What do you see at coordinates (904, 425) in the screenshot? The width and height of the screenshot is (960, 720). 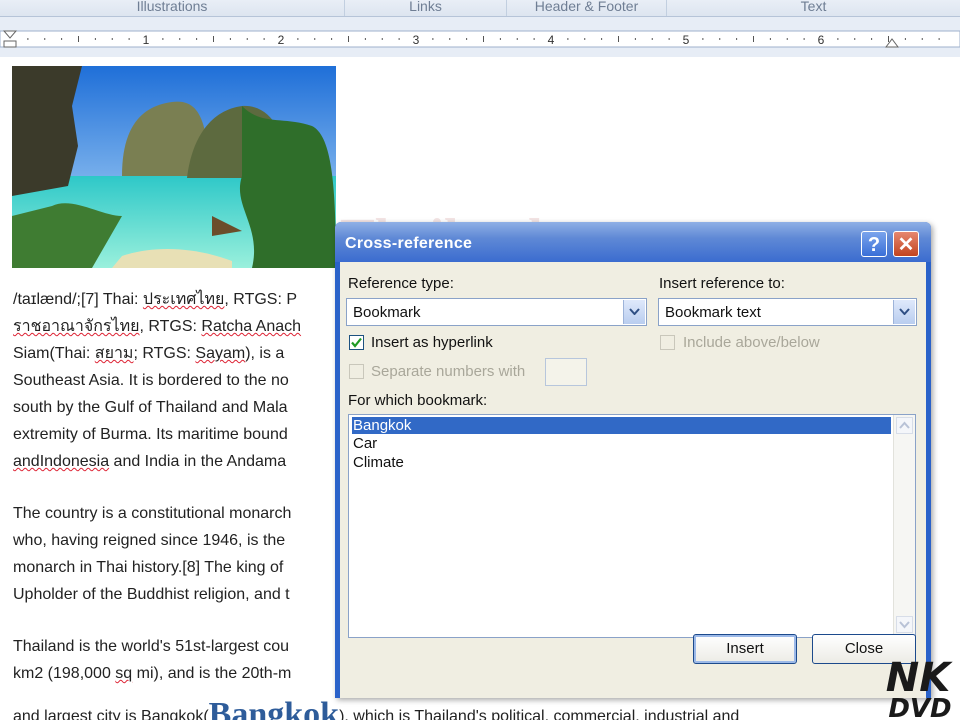 I see `scroll-up-icon` at bounding box center [904, 425].